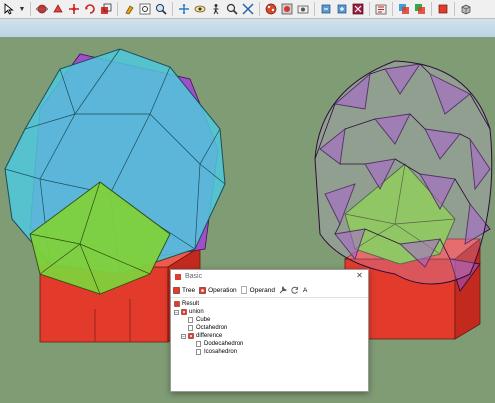  Describe the element at coordinates (222, 290) in the screenshot. I see `operation-button-label: Operation` at that location.